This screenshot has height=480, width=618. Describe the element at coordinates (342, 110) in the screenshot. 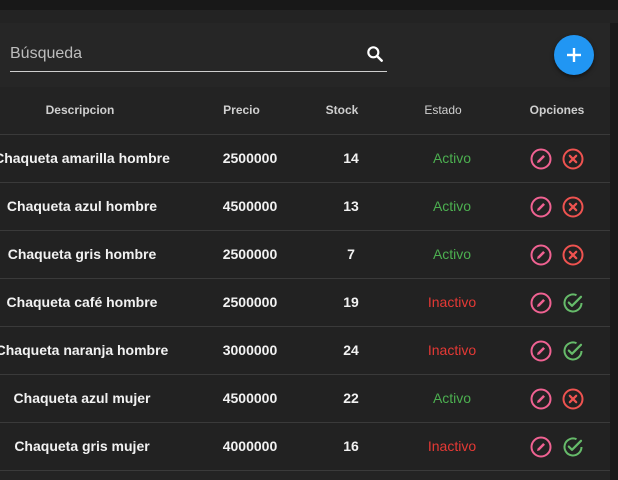

I see `column-header-stock: Stock` at that location.